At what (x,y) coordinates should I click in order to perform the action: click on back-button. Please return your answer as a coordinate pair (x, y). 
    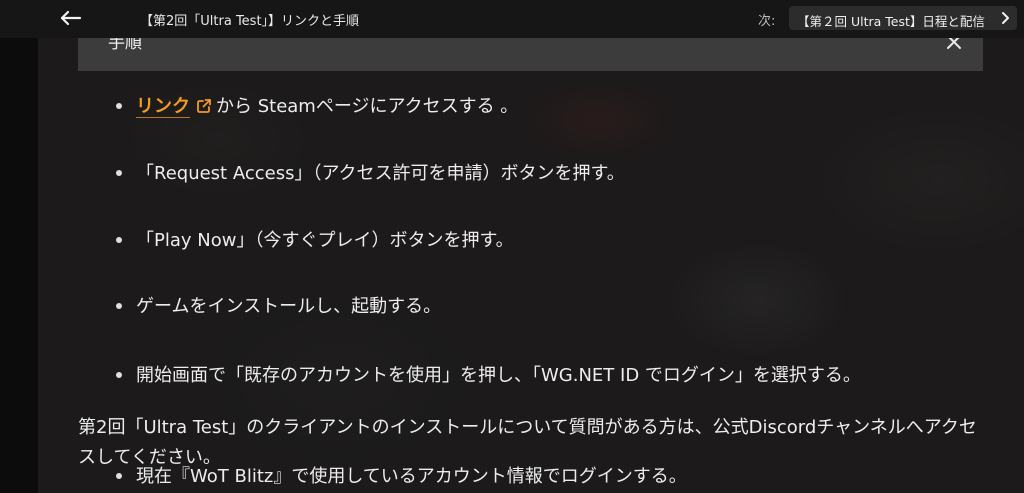
    Looking at the image, I should click on (70, 18).